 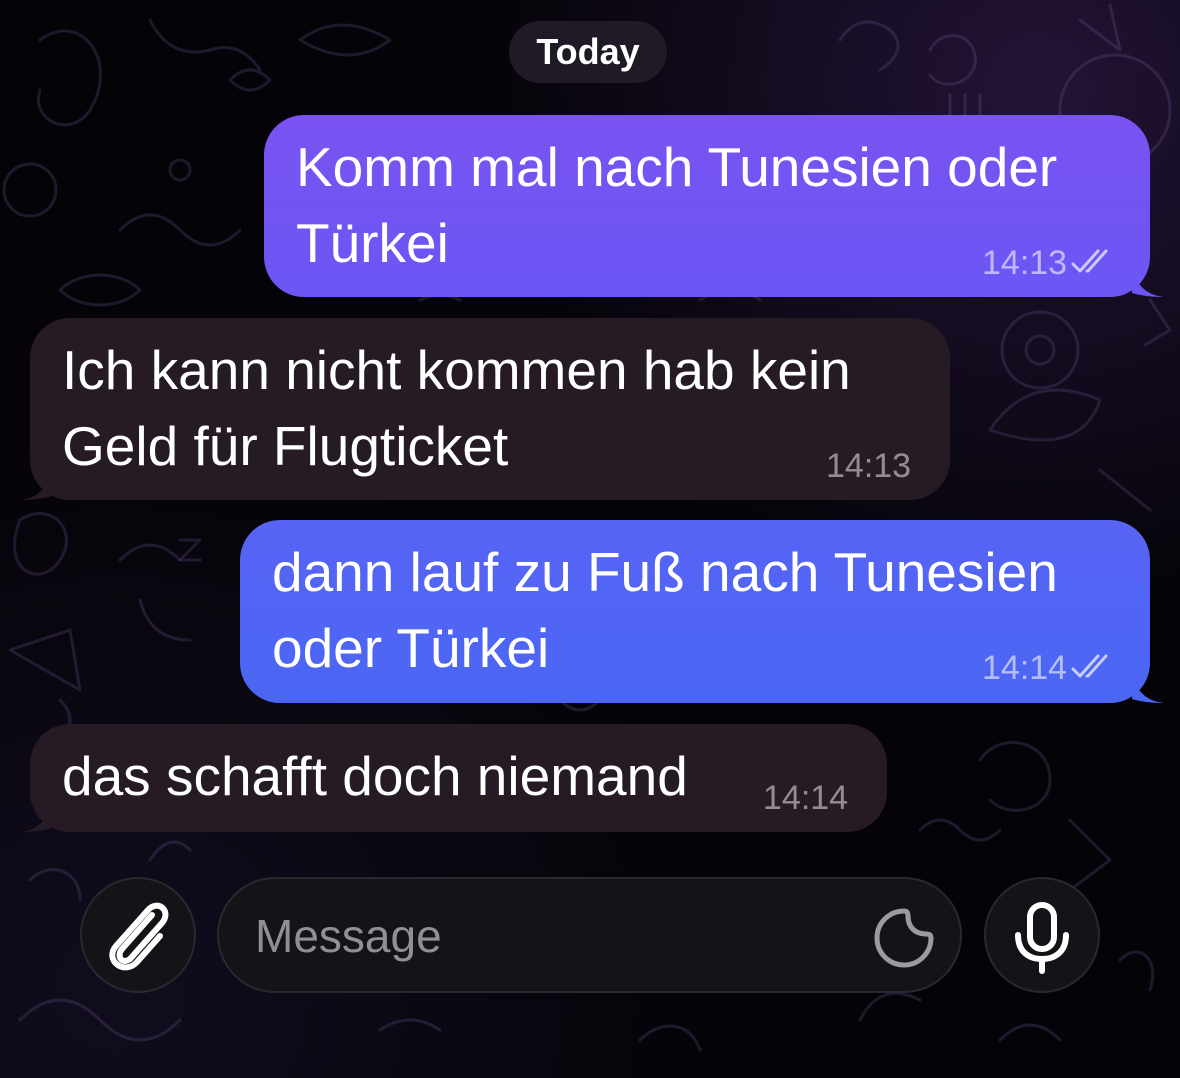 I want to click on message-text-line: oder Türkei, so click(x=411, y=648).